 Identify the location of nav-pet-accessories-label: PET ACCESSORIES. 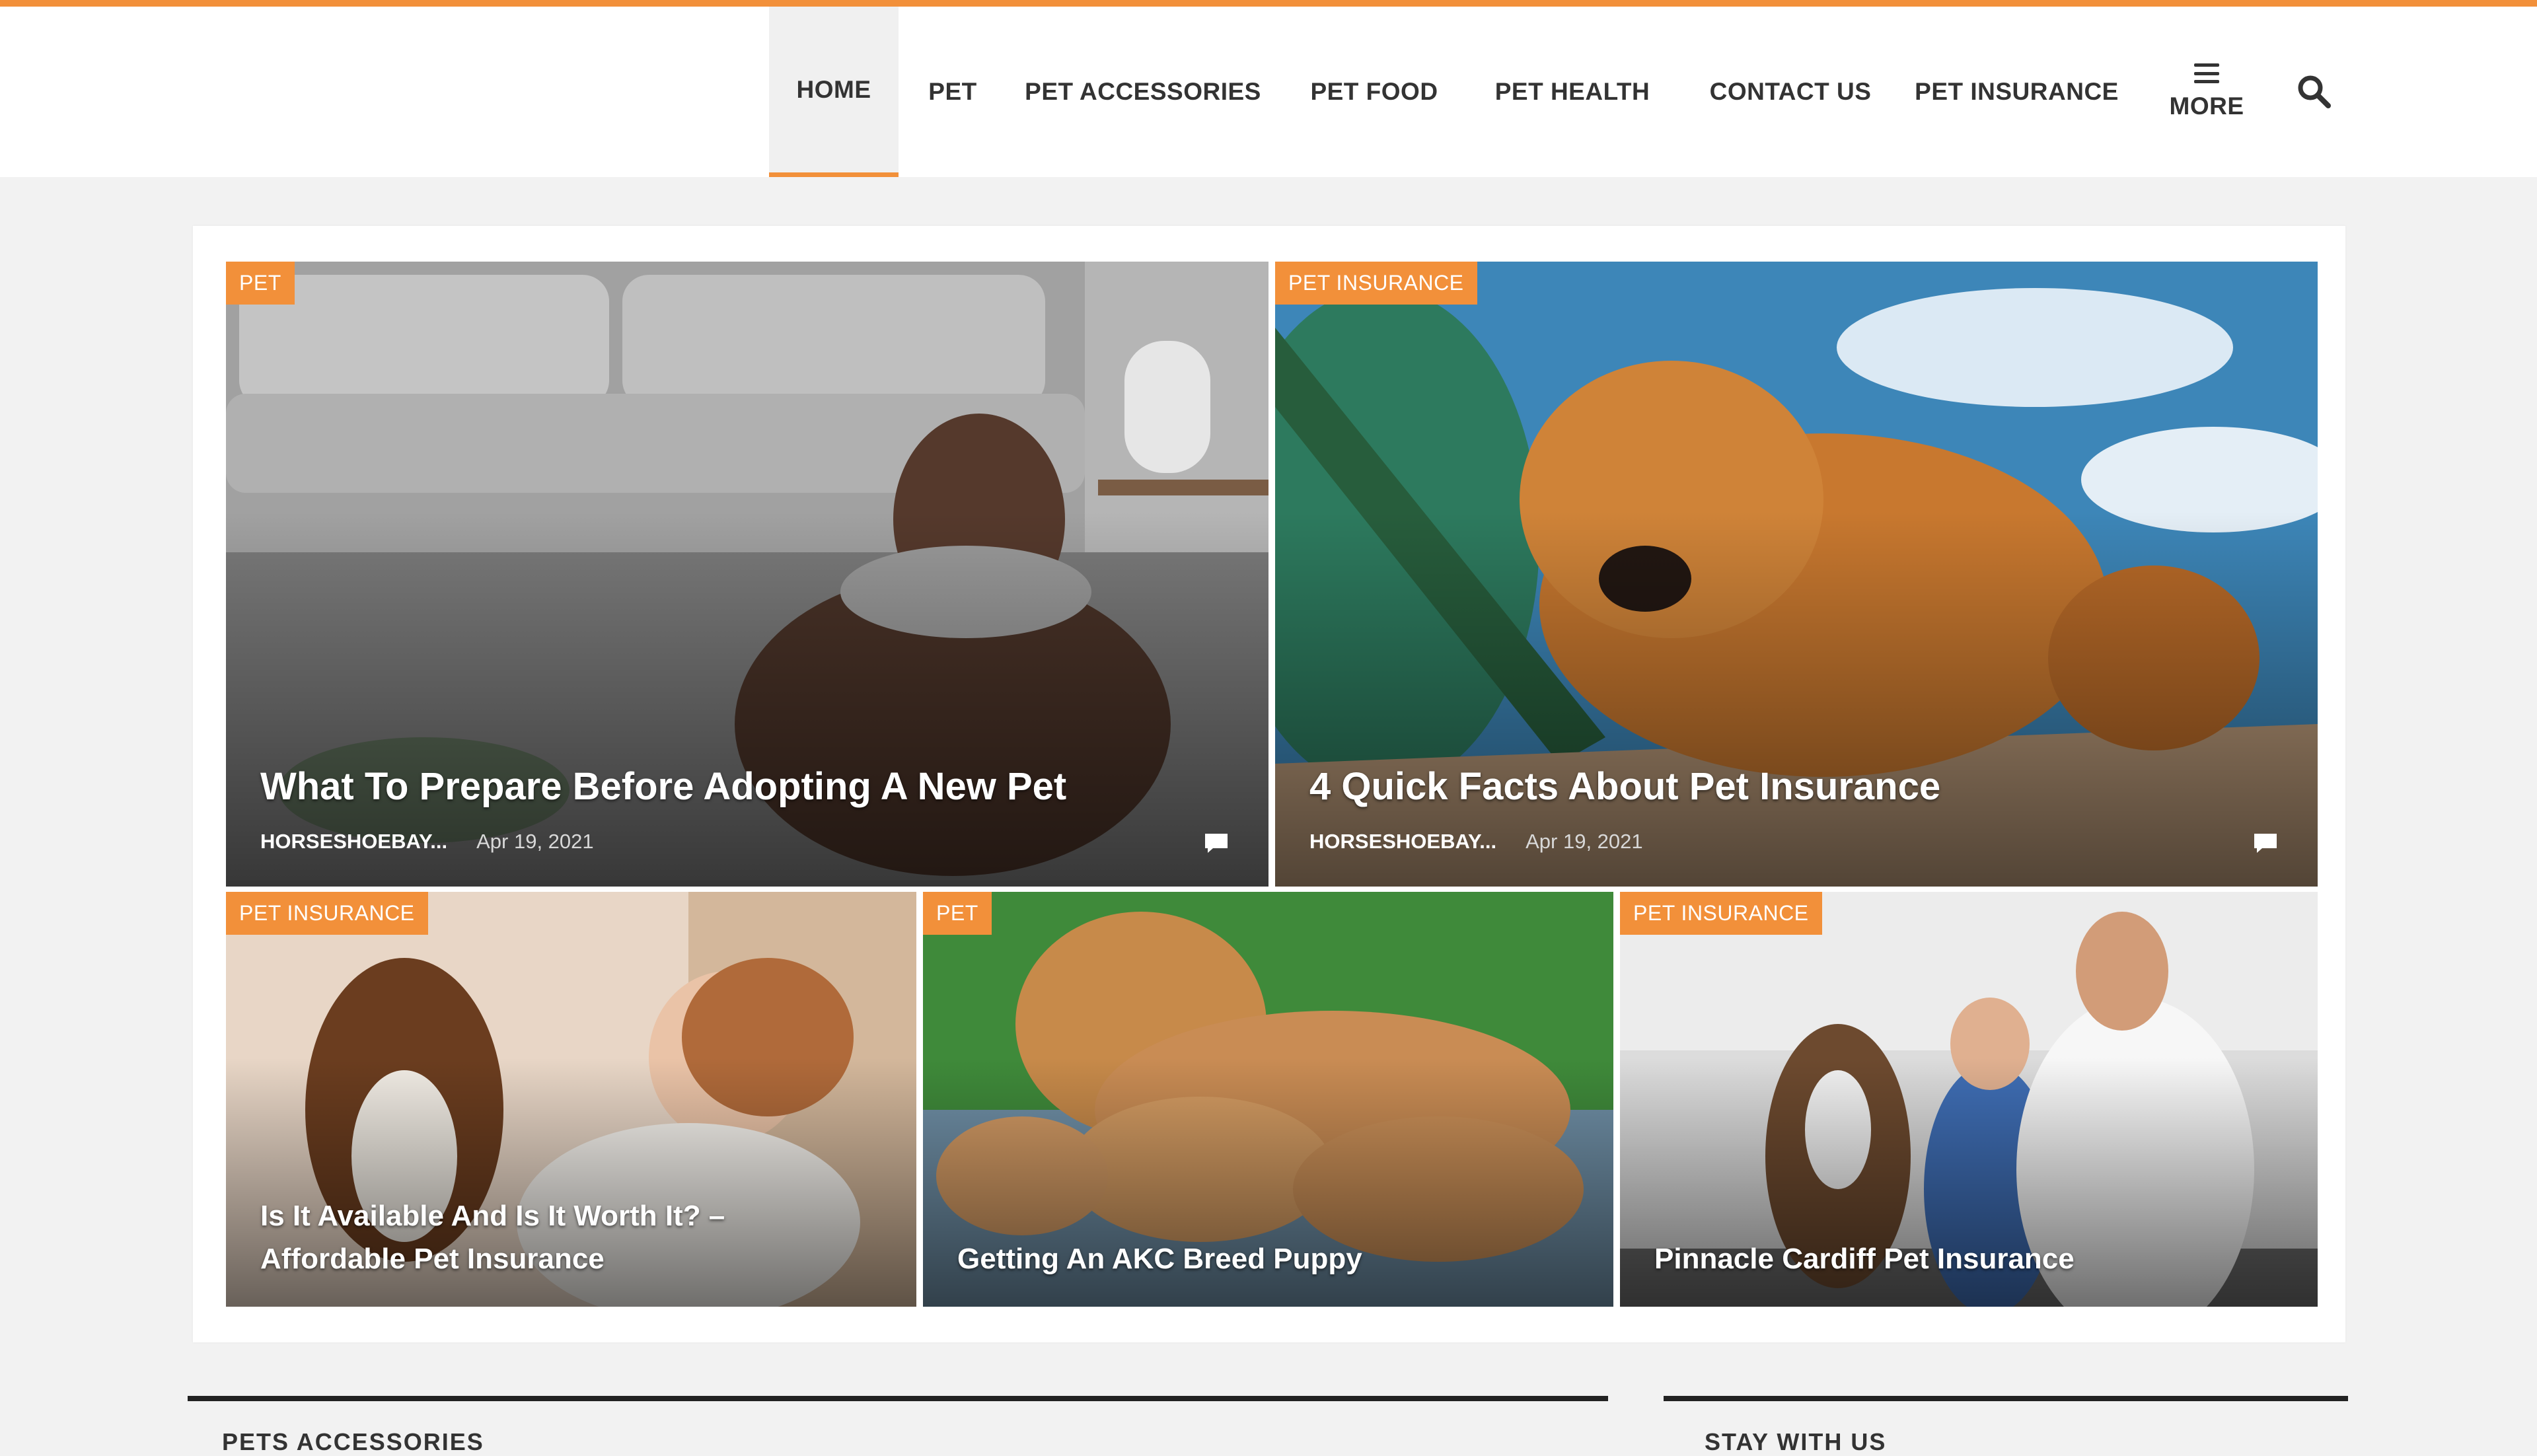
(1143, 91).